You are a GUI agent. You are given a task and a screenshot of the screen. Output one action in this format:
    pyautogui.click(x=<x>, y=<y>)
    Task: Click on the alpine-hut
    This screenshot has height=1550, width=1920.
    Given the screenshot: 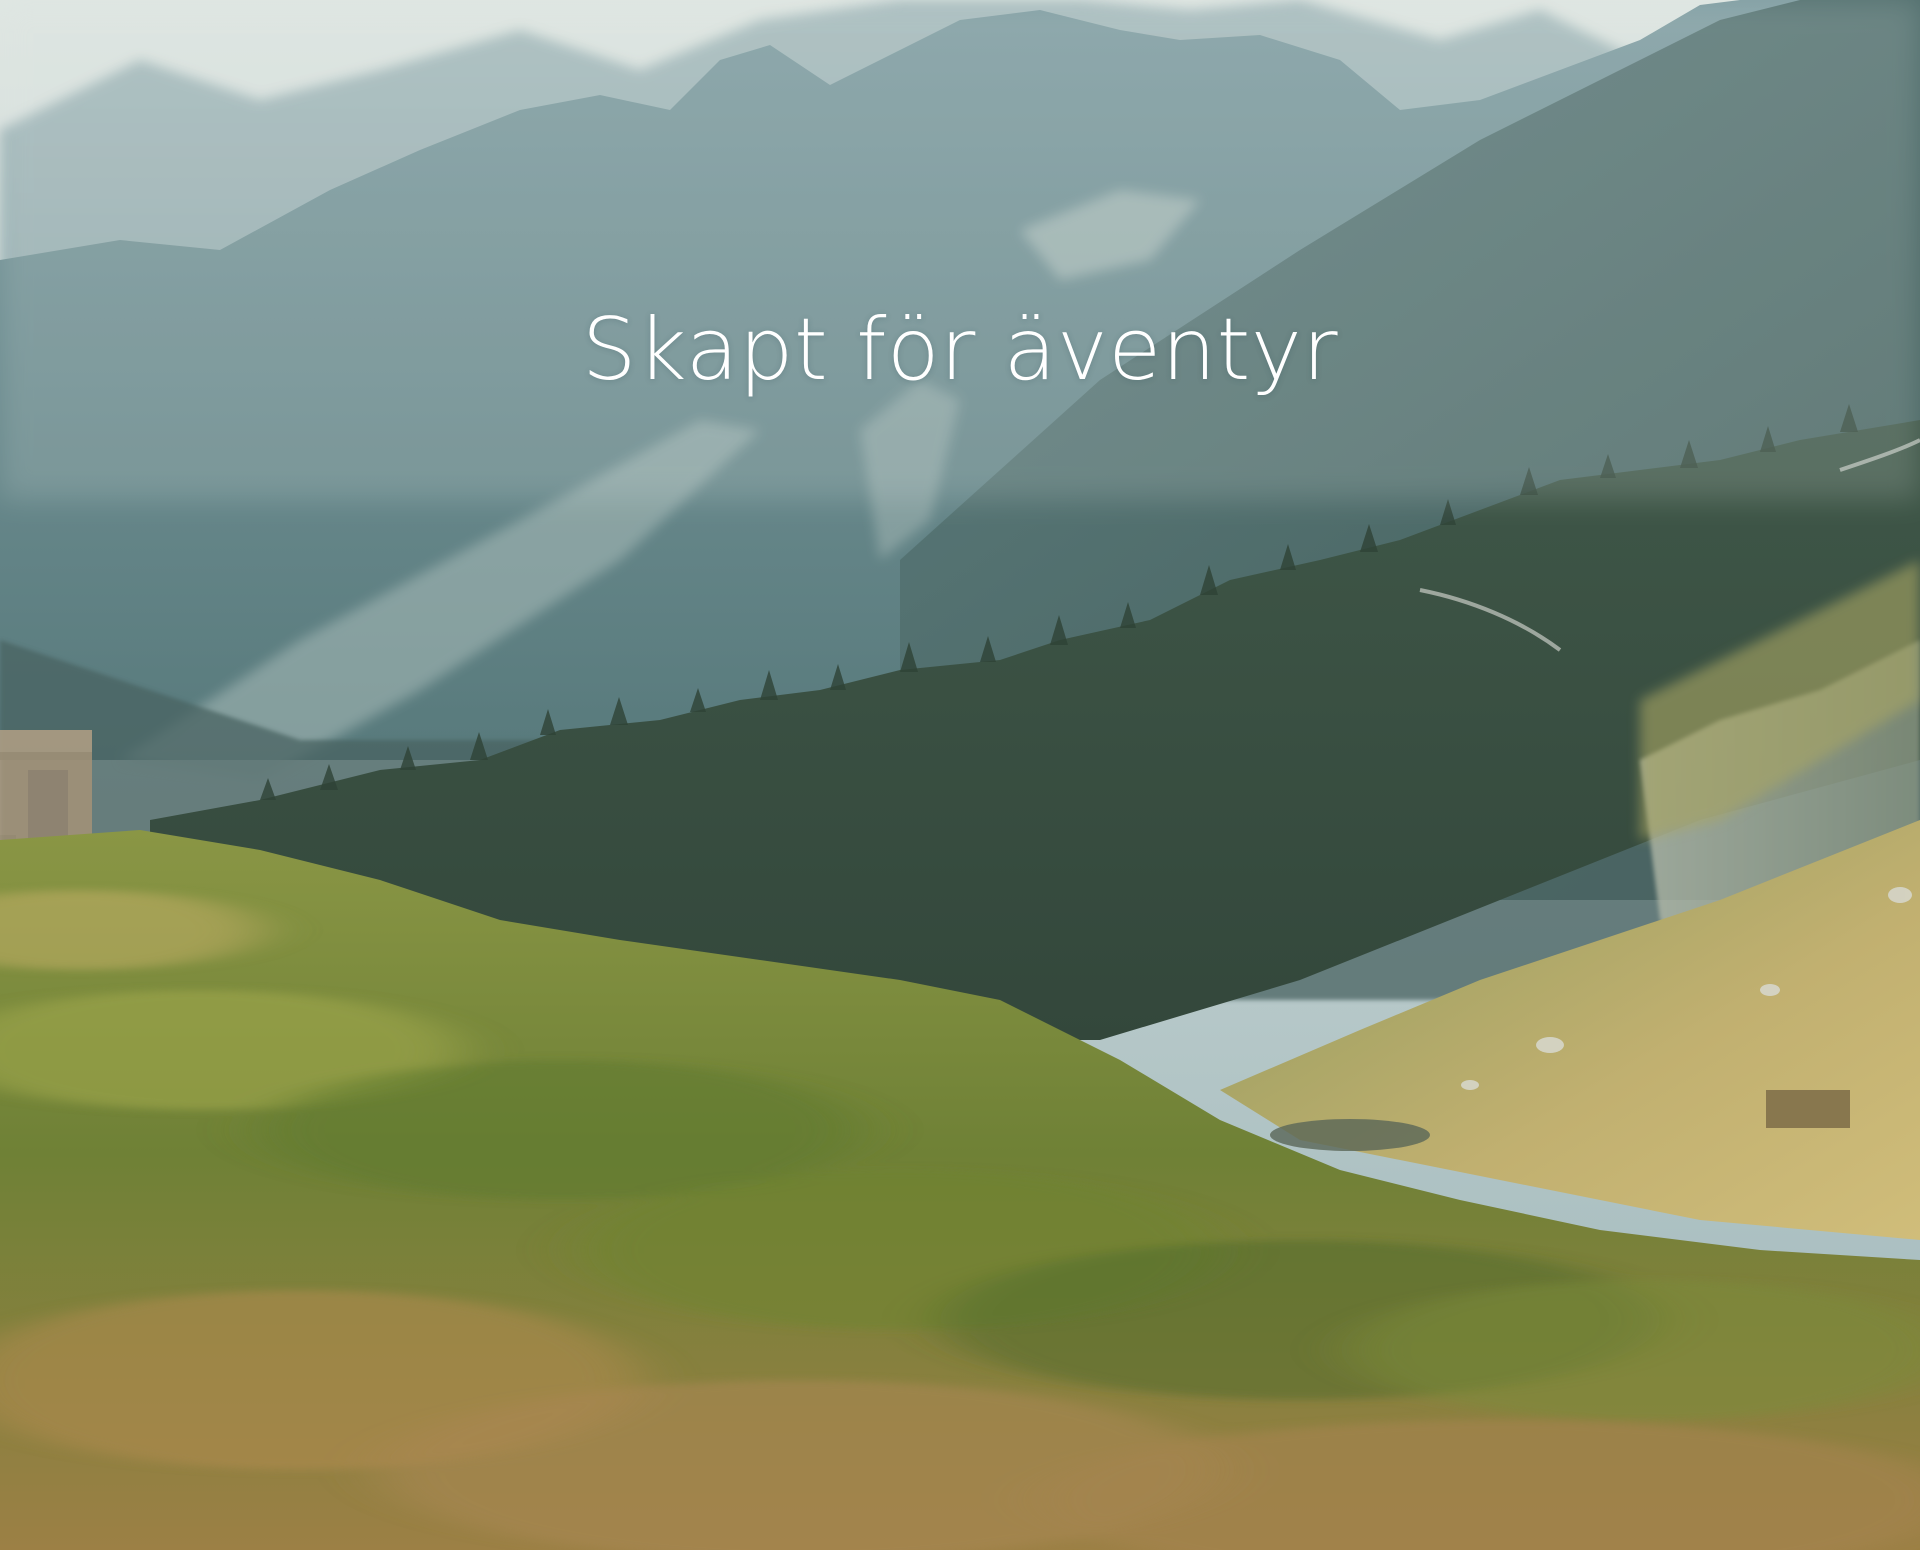 What is the action you would take?
    pyautogui.click(x=1808, y=1109)
    